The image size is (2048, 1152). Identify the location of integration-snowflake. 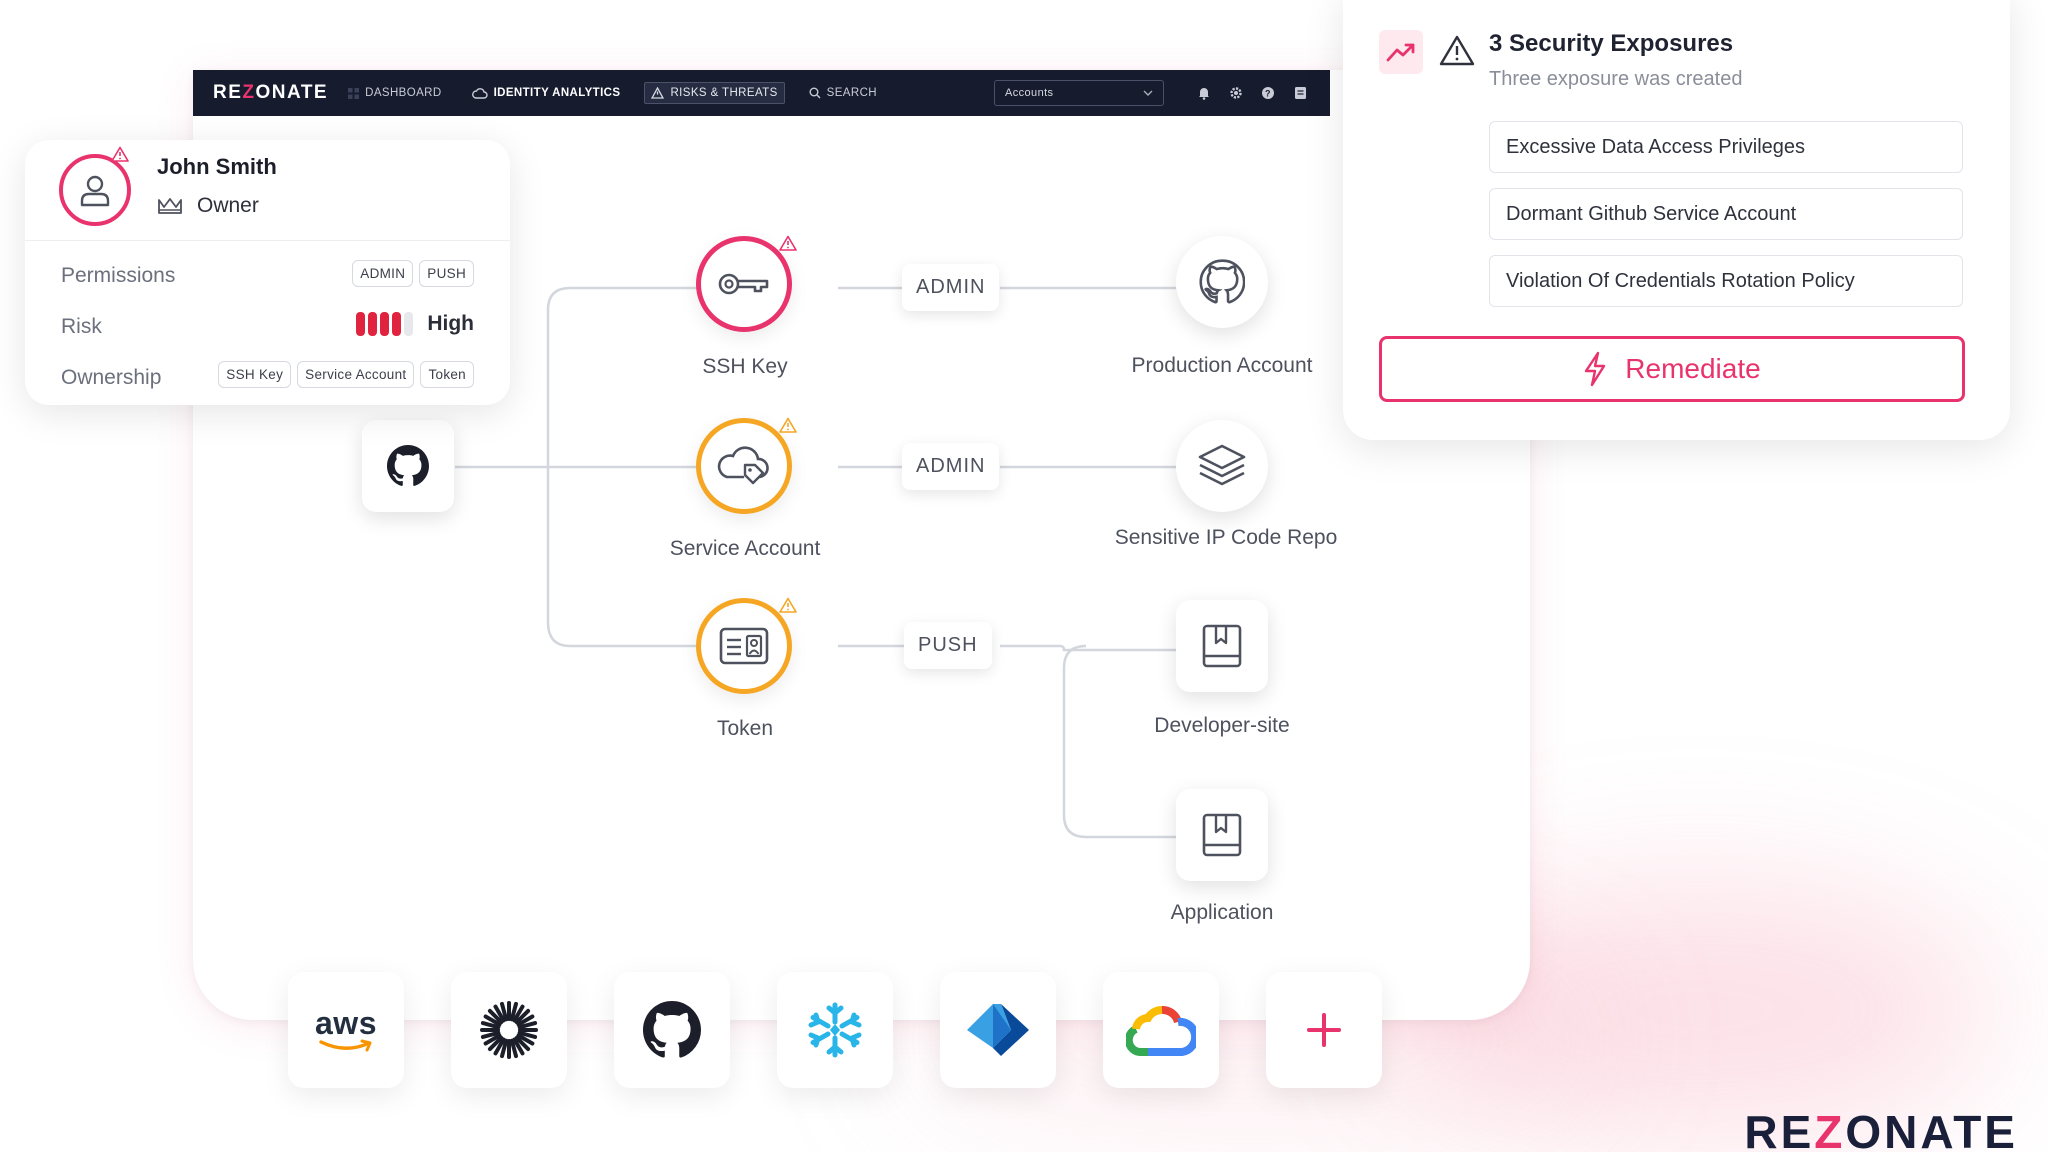
(835, 1030).